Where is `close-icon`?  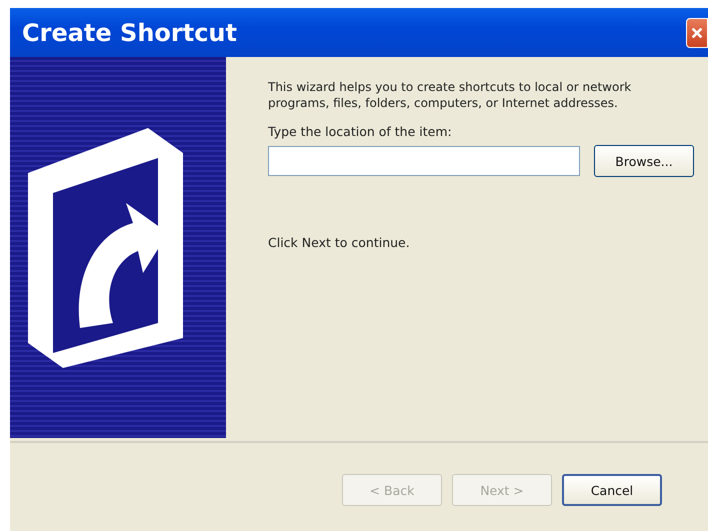
close-icon is located at coordinates (697, 33).